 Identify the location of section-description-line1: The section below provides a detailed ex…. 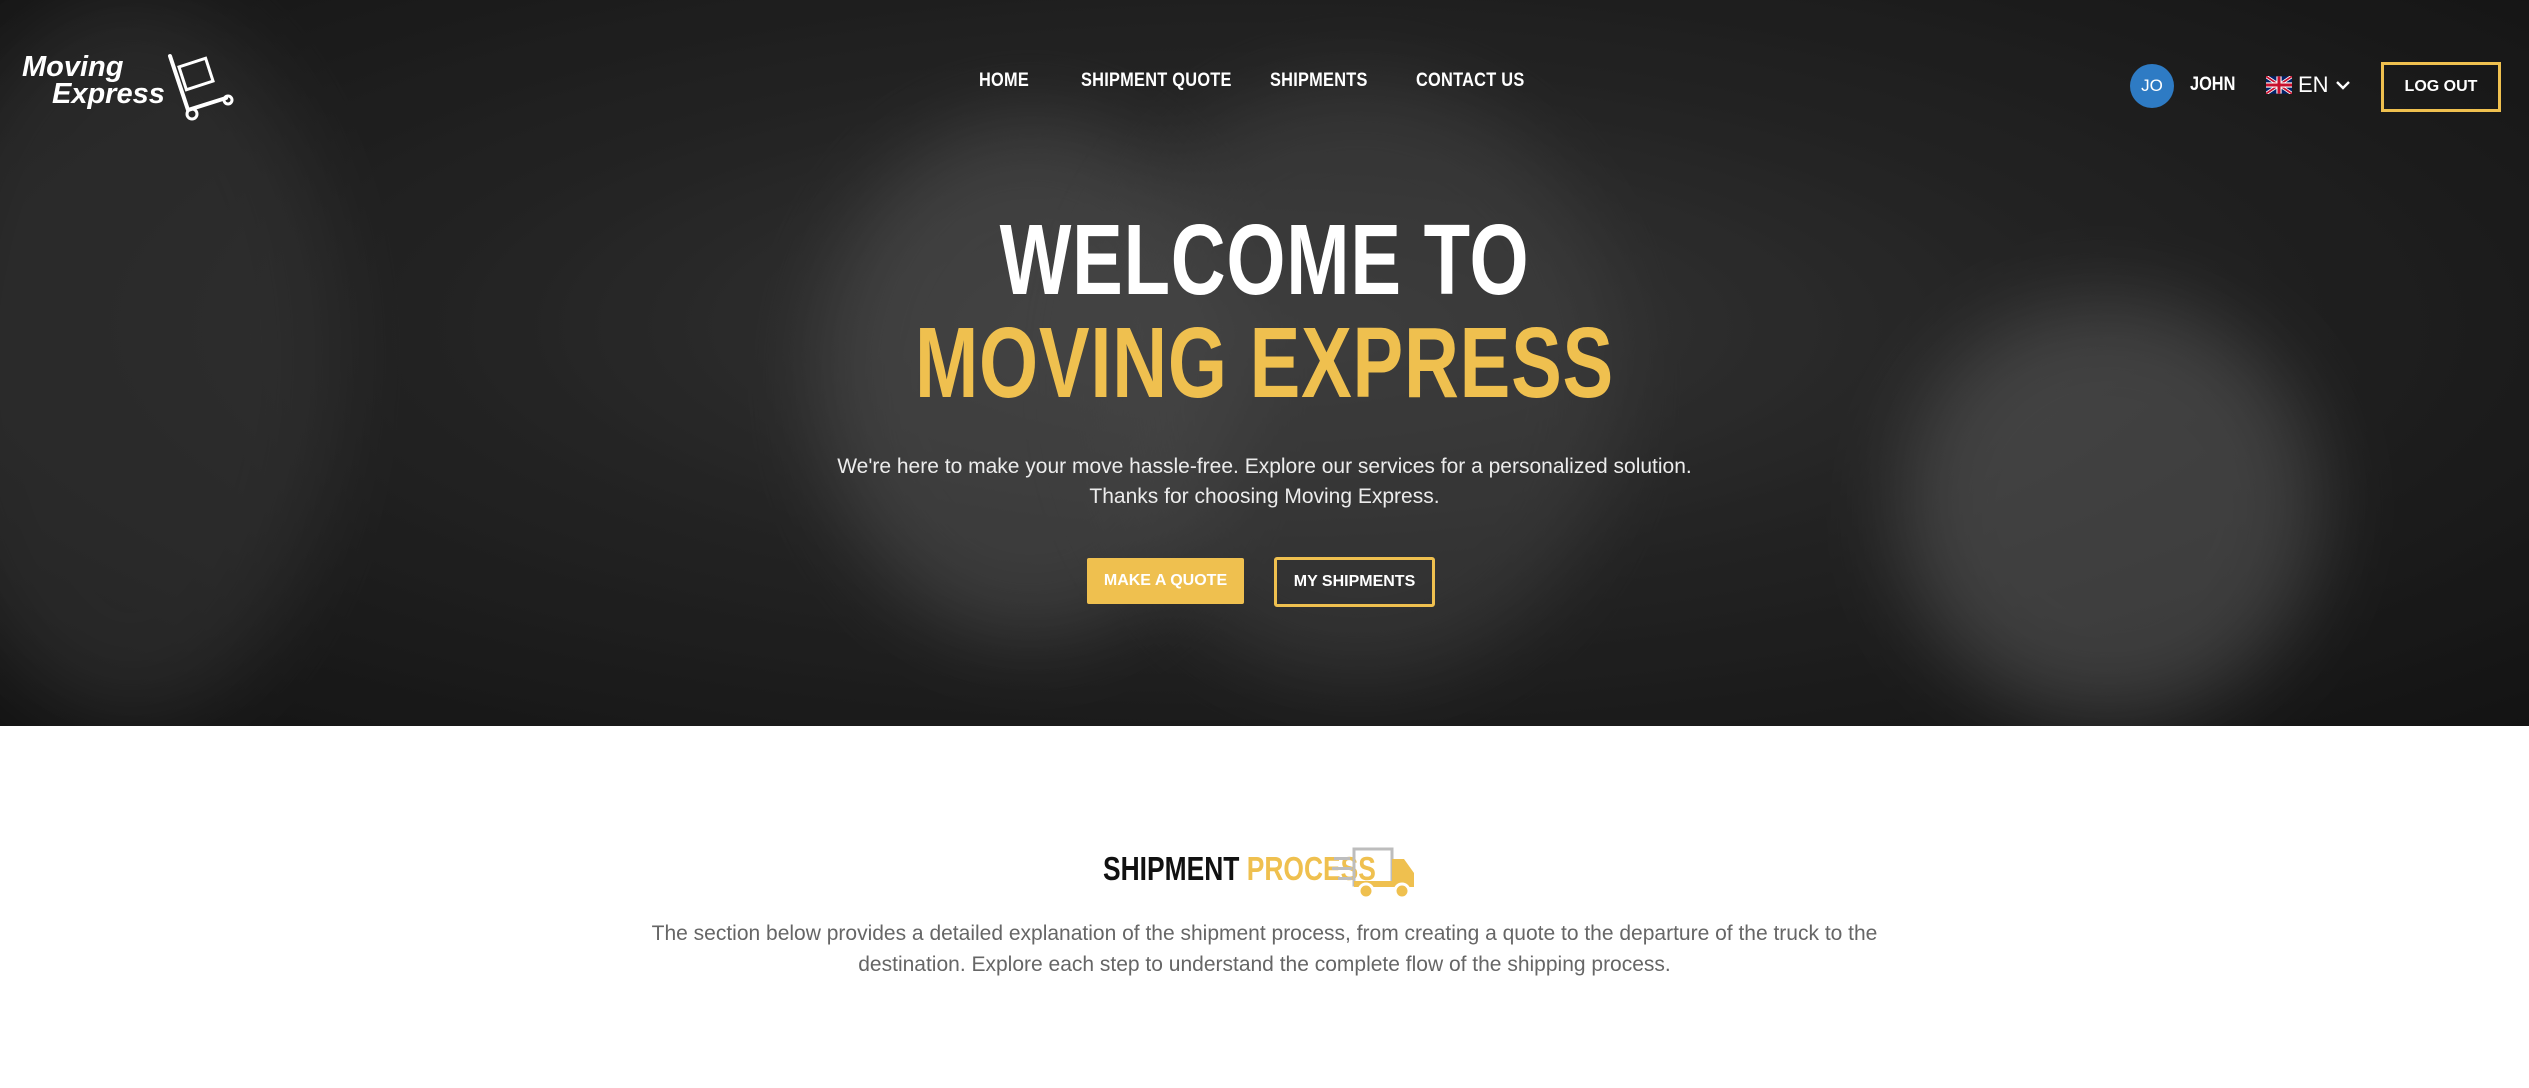
(1264, 933).